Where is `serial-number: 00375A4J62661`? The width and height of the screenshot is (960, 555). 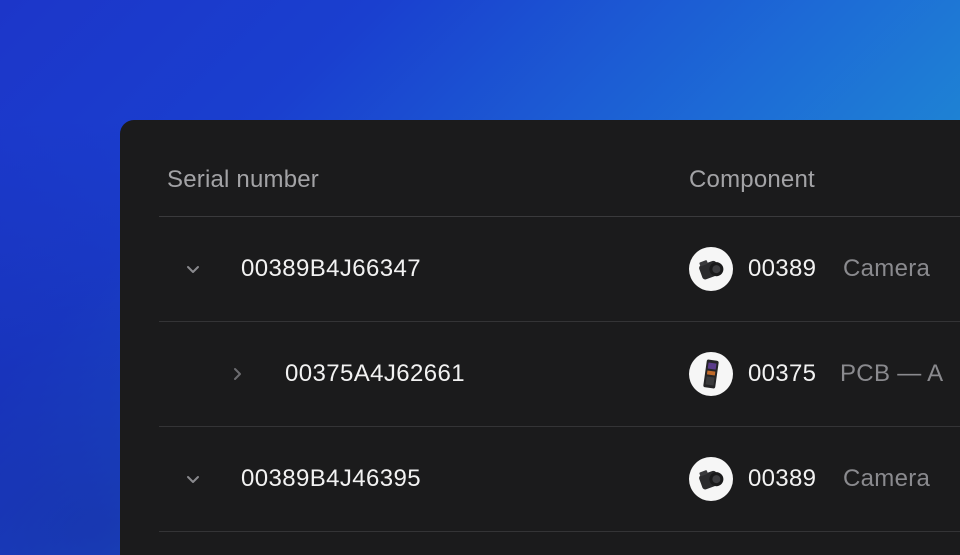 serial-number: 00375A4J62661 is located at coordinates (375, 373).